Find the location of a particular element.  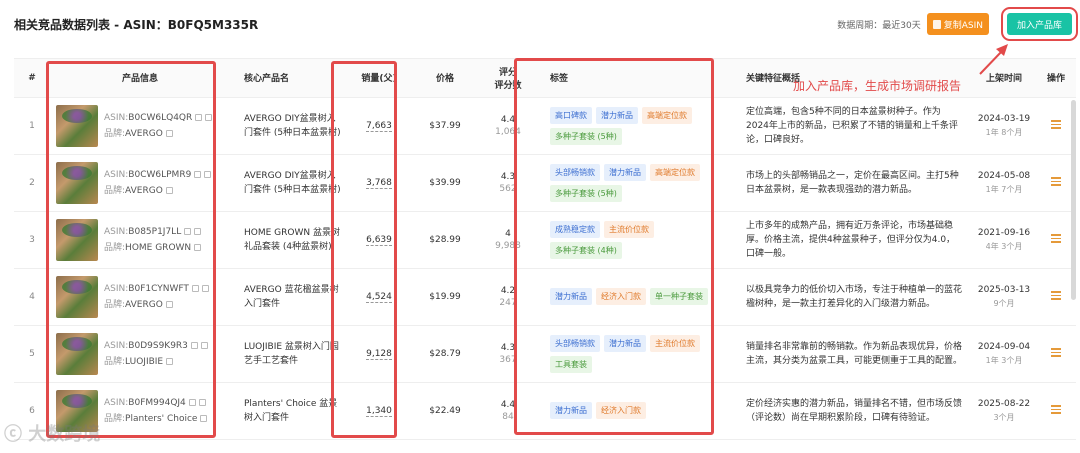

annotation-arrow-icon is located at coordinates (993, 59).